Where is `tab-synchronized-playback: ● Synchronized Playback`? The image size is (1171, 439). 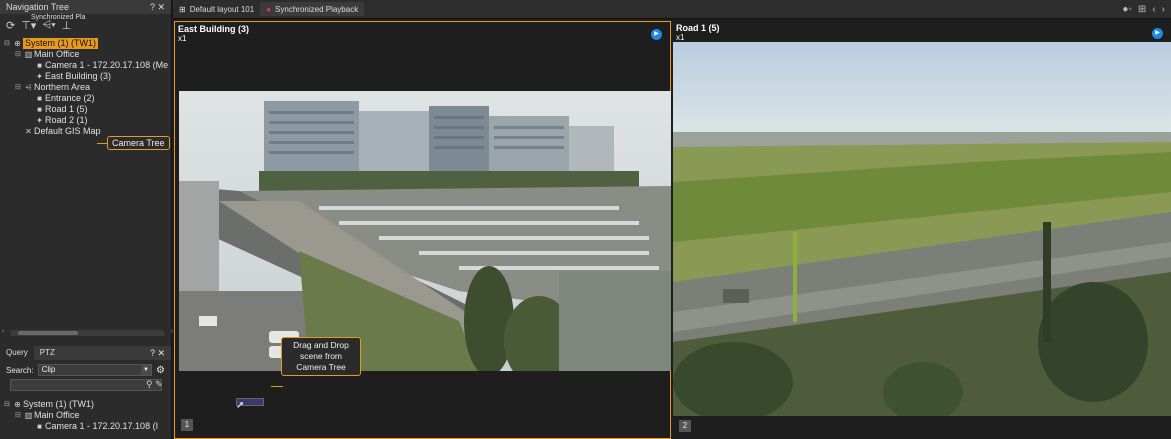
tab-synchronized-playback: ● Synchronized Playback is located at coordinates (312, 9).